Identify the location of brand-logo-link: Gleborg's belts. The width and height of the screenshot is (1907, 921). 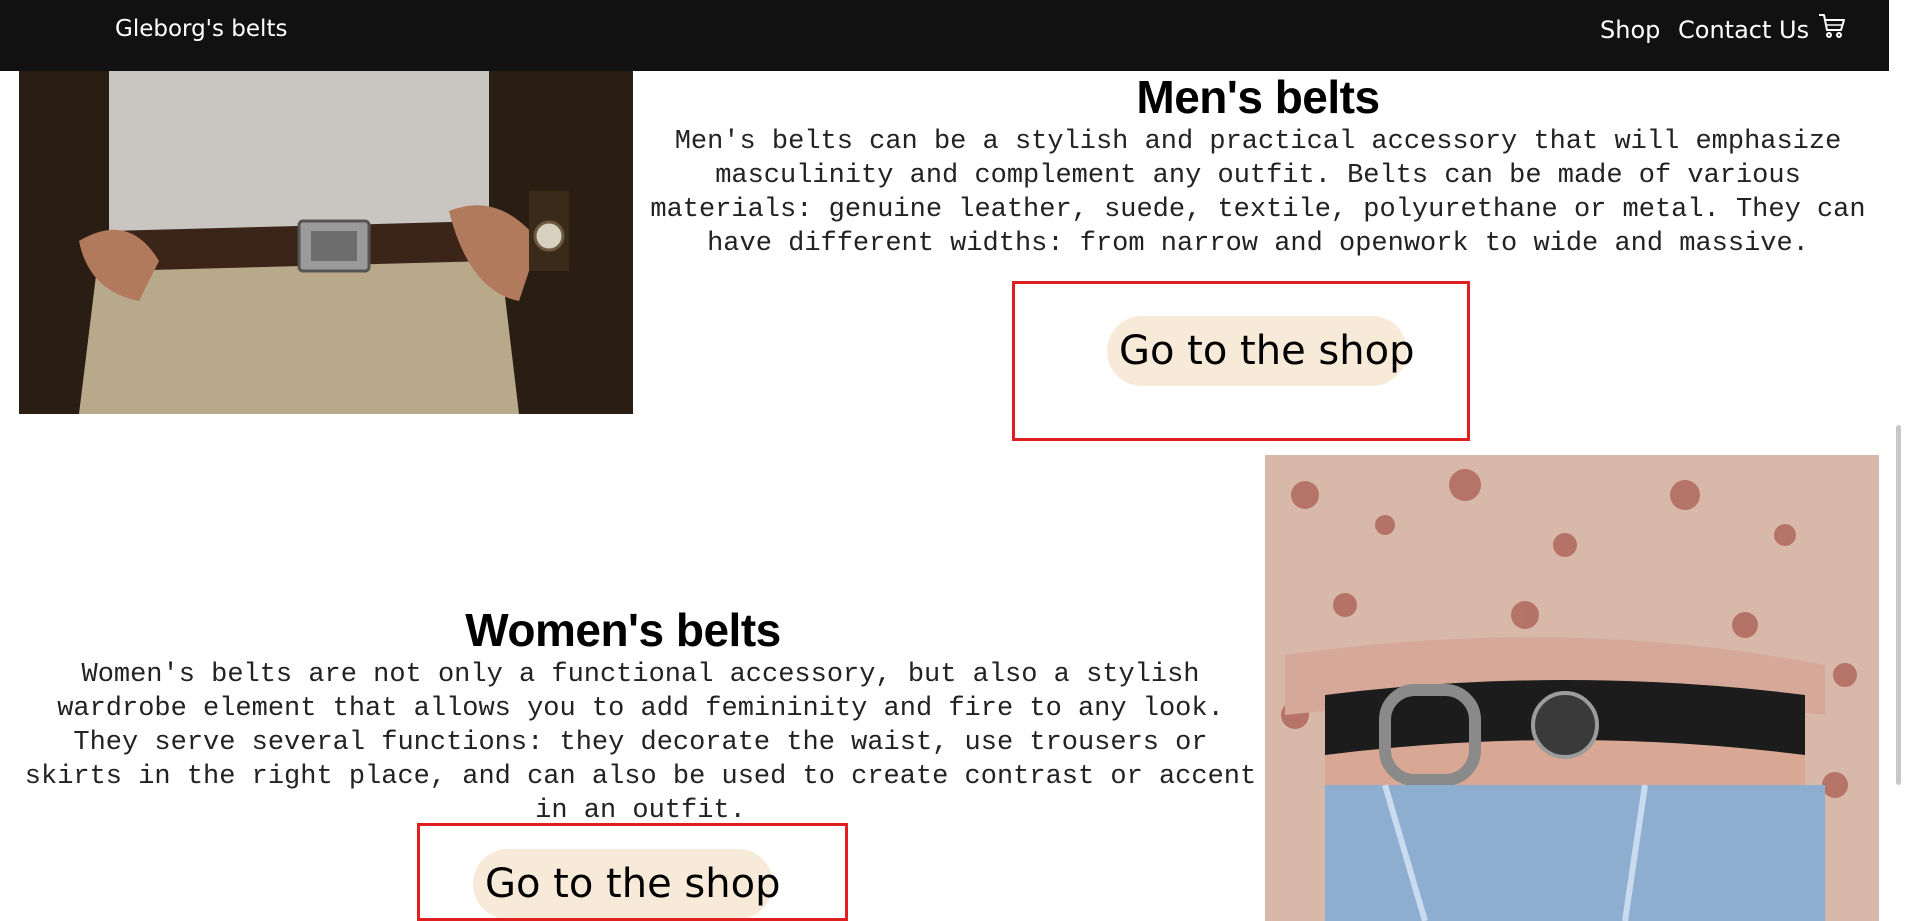
(201, 29).